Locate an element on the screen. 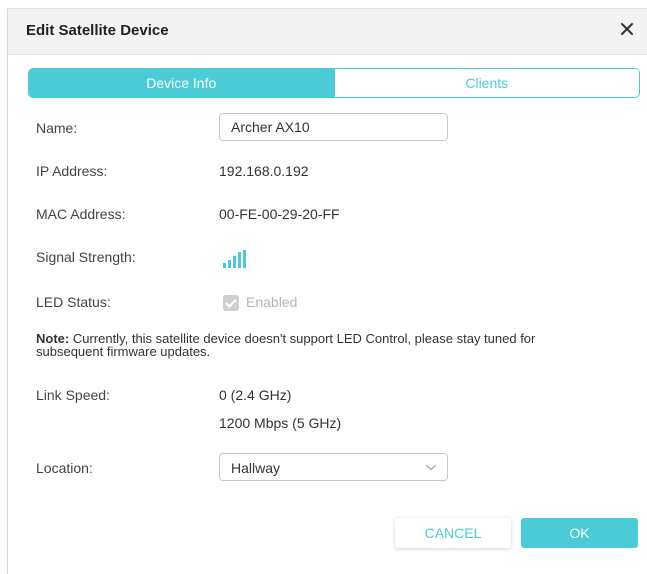 This screenshot has height=574, width=647. dialog-title: Edit Satellite Device is located at coordinates (97, 30).